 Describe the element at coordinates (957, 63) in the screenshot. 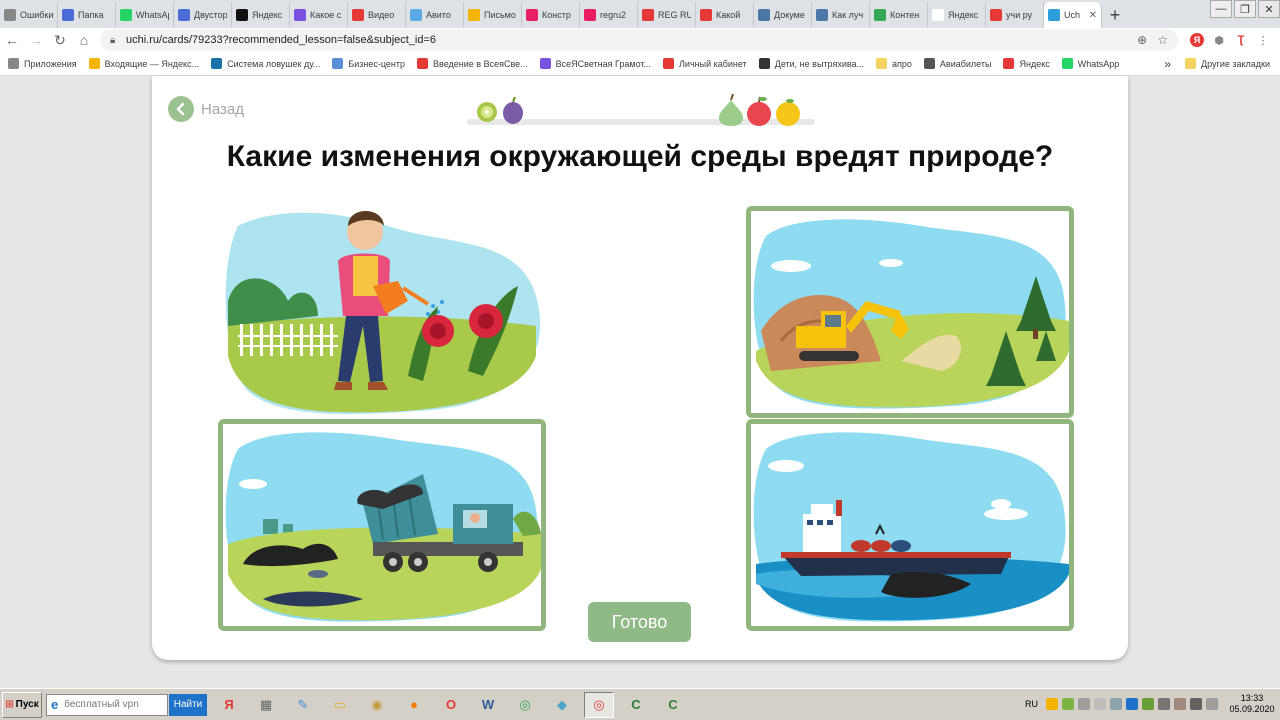

I see `bookmark-item: Авиабилеты` at that location.